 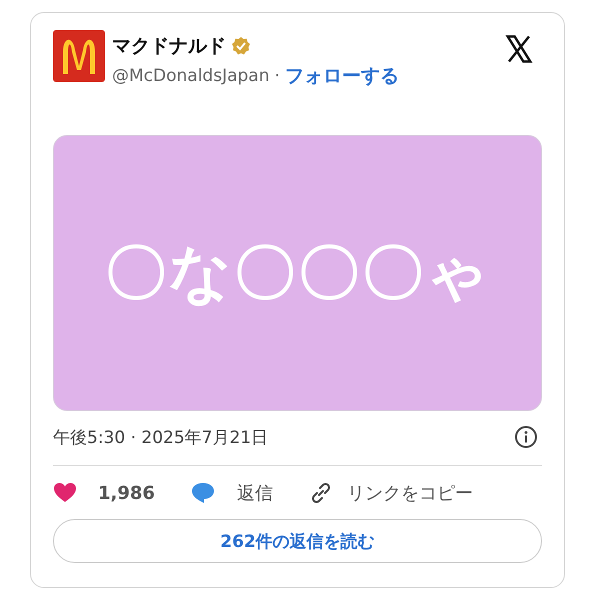 I want to click on heart-icon, so click(x=65, y=493).